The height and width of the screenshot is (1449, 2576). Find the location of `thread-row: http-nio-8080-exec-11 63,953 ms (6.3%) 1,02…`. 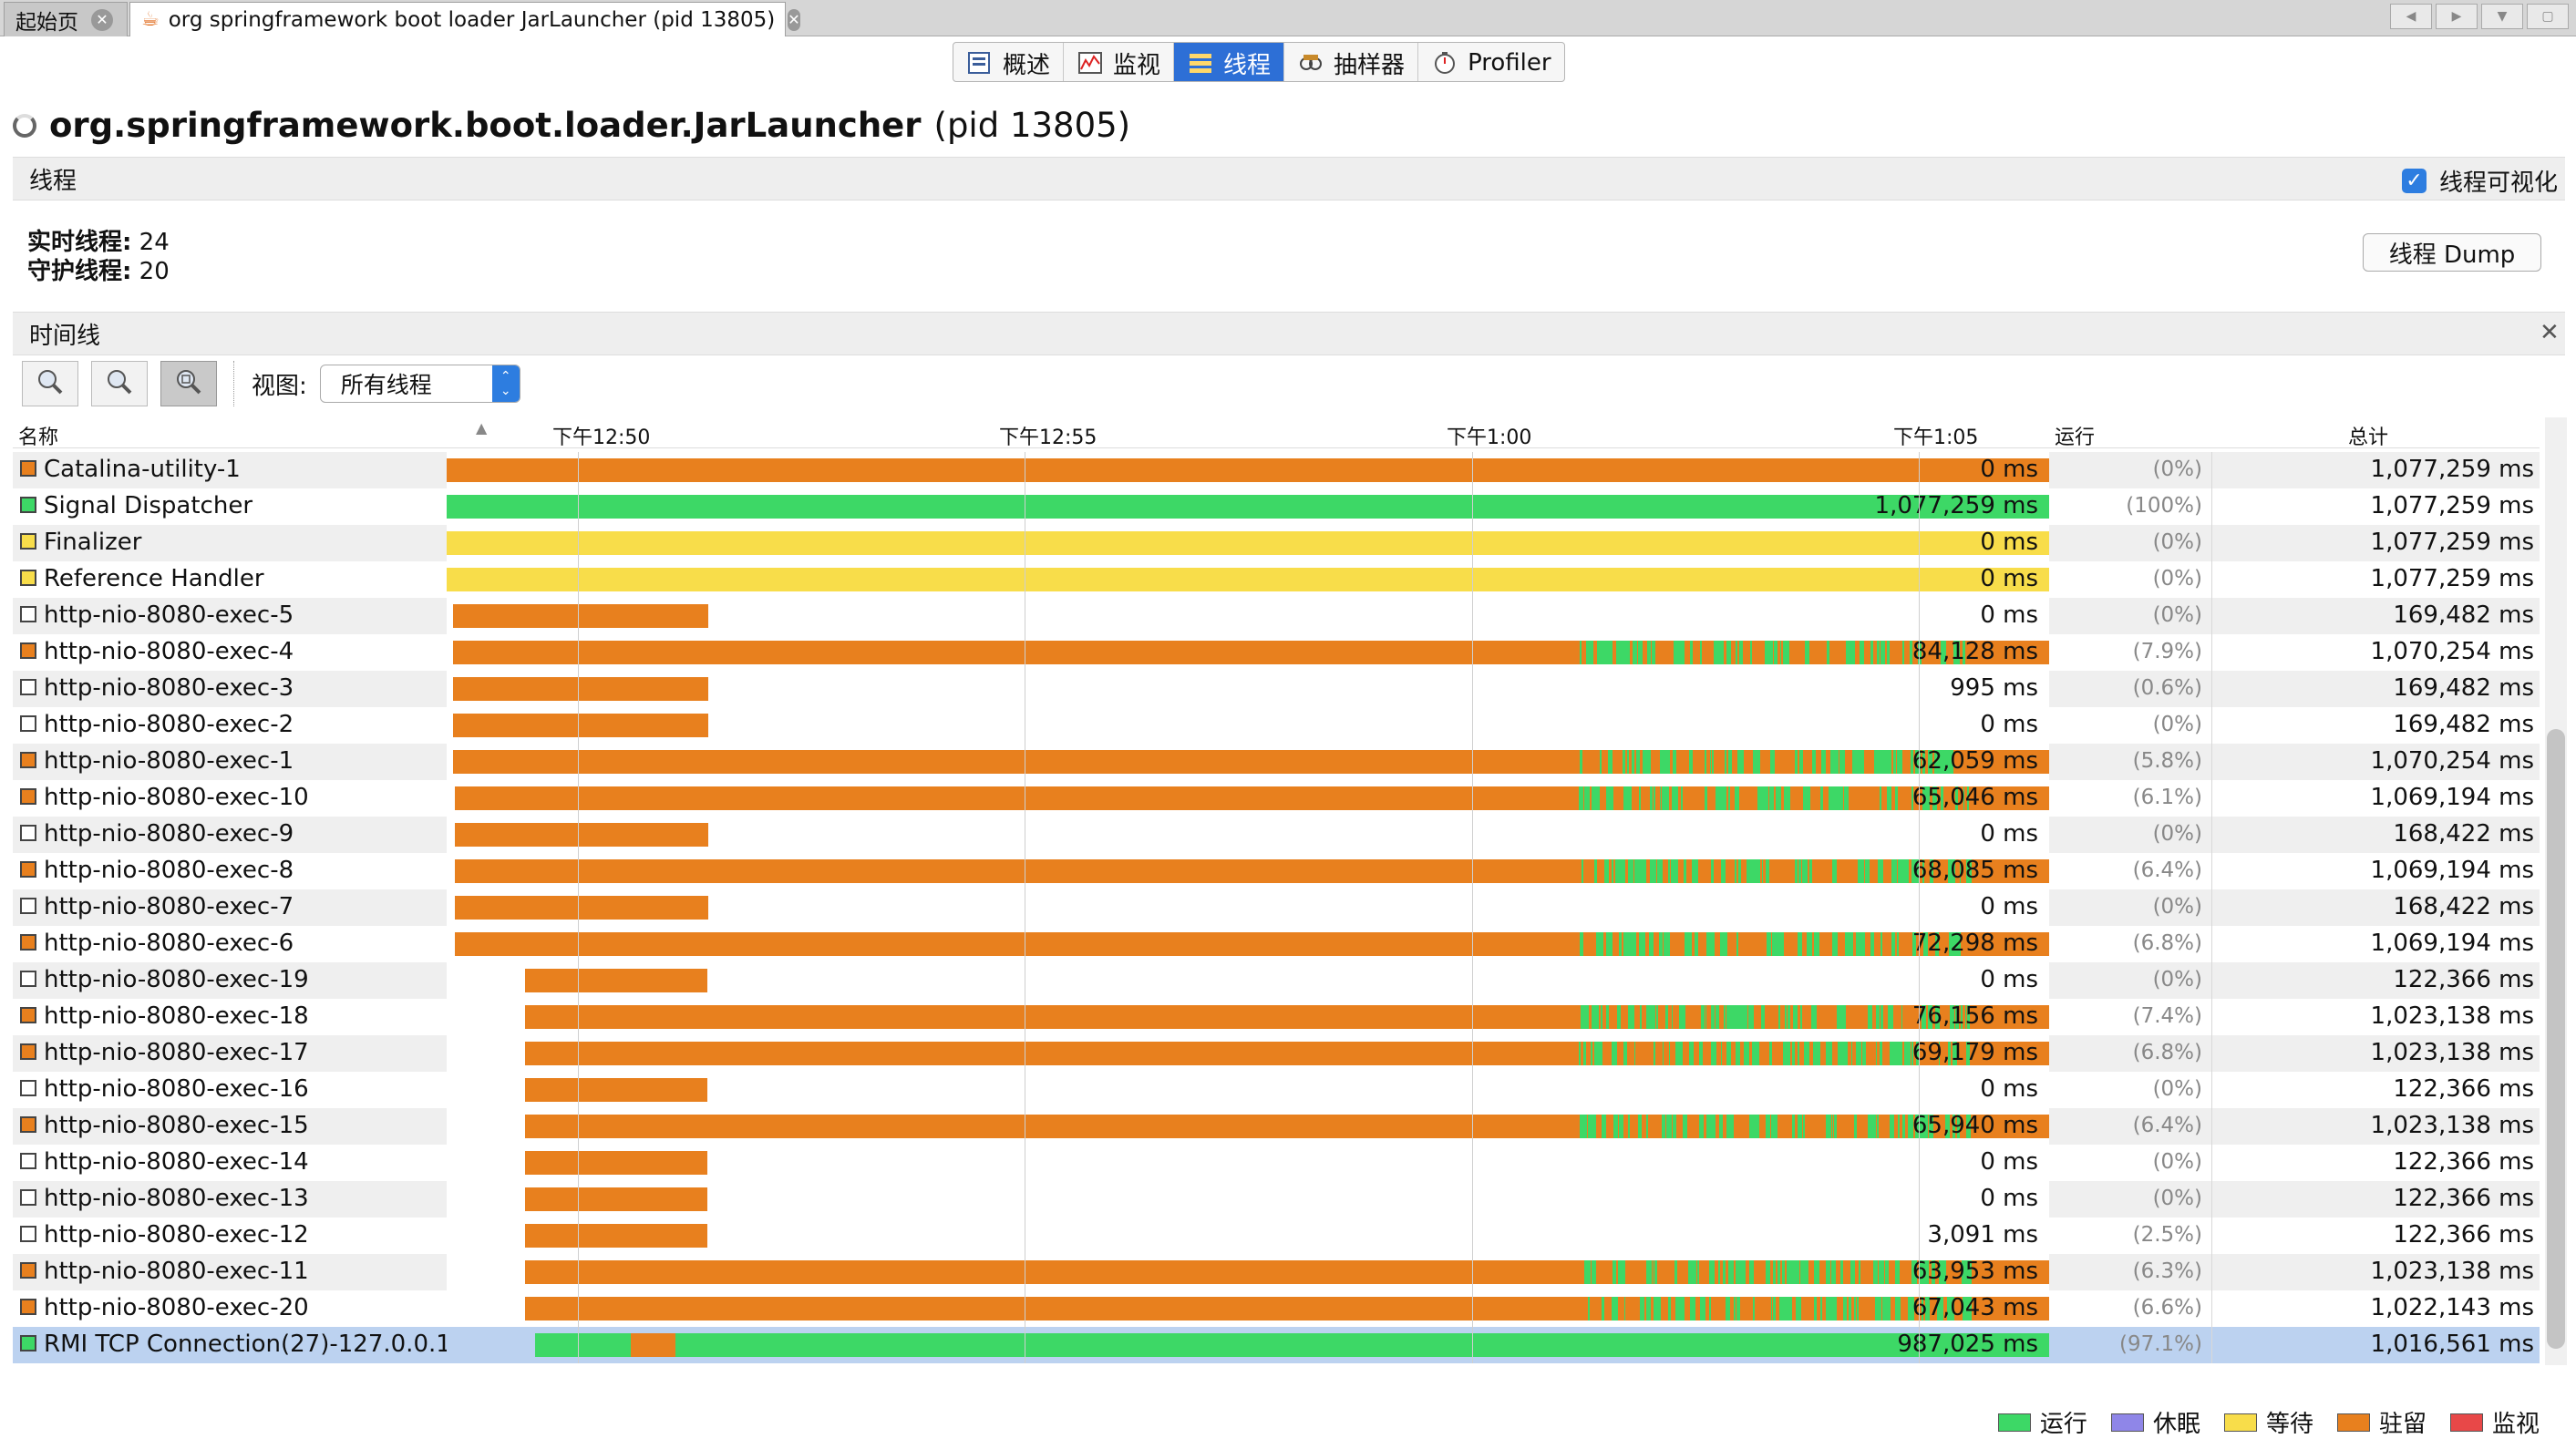

thread-row: http-nio-8080-exec-11 63,953 ms (6.3%) 1,02… is located at coordinates (1276, 1272).